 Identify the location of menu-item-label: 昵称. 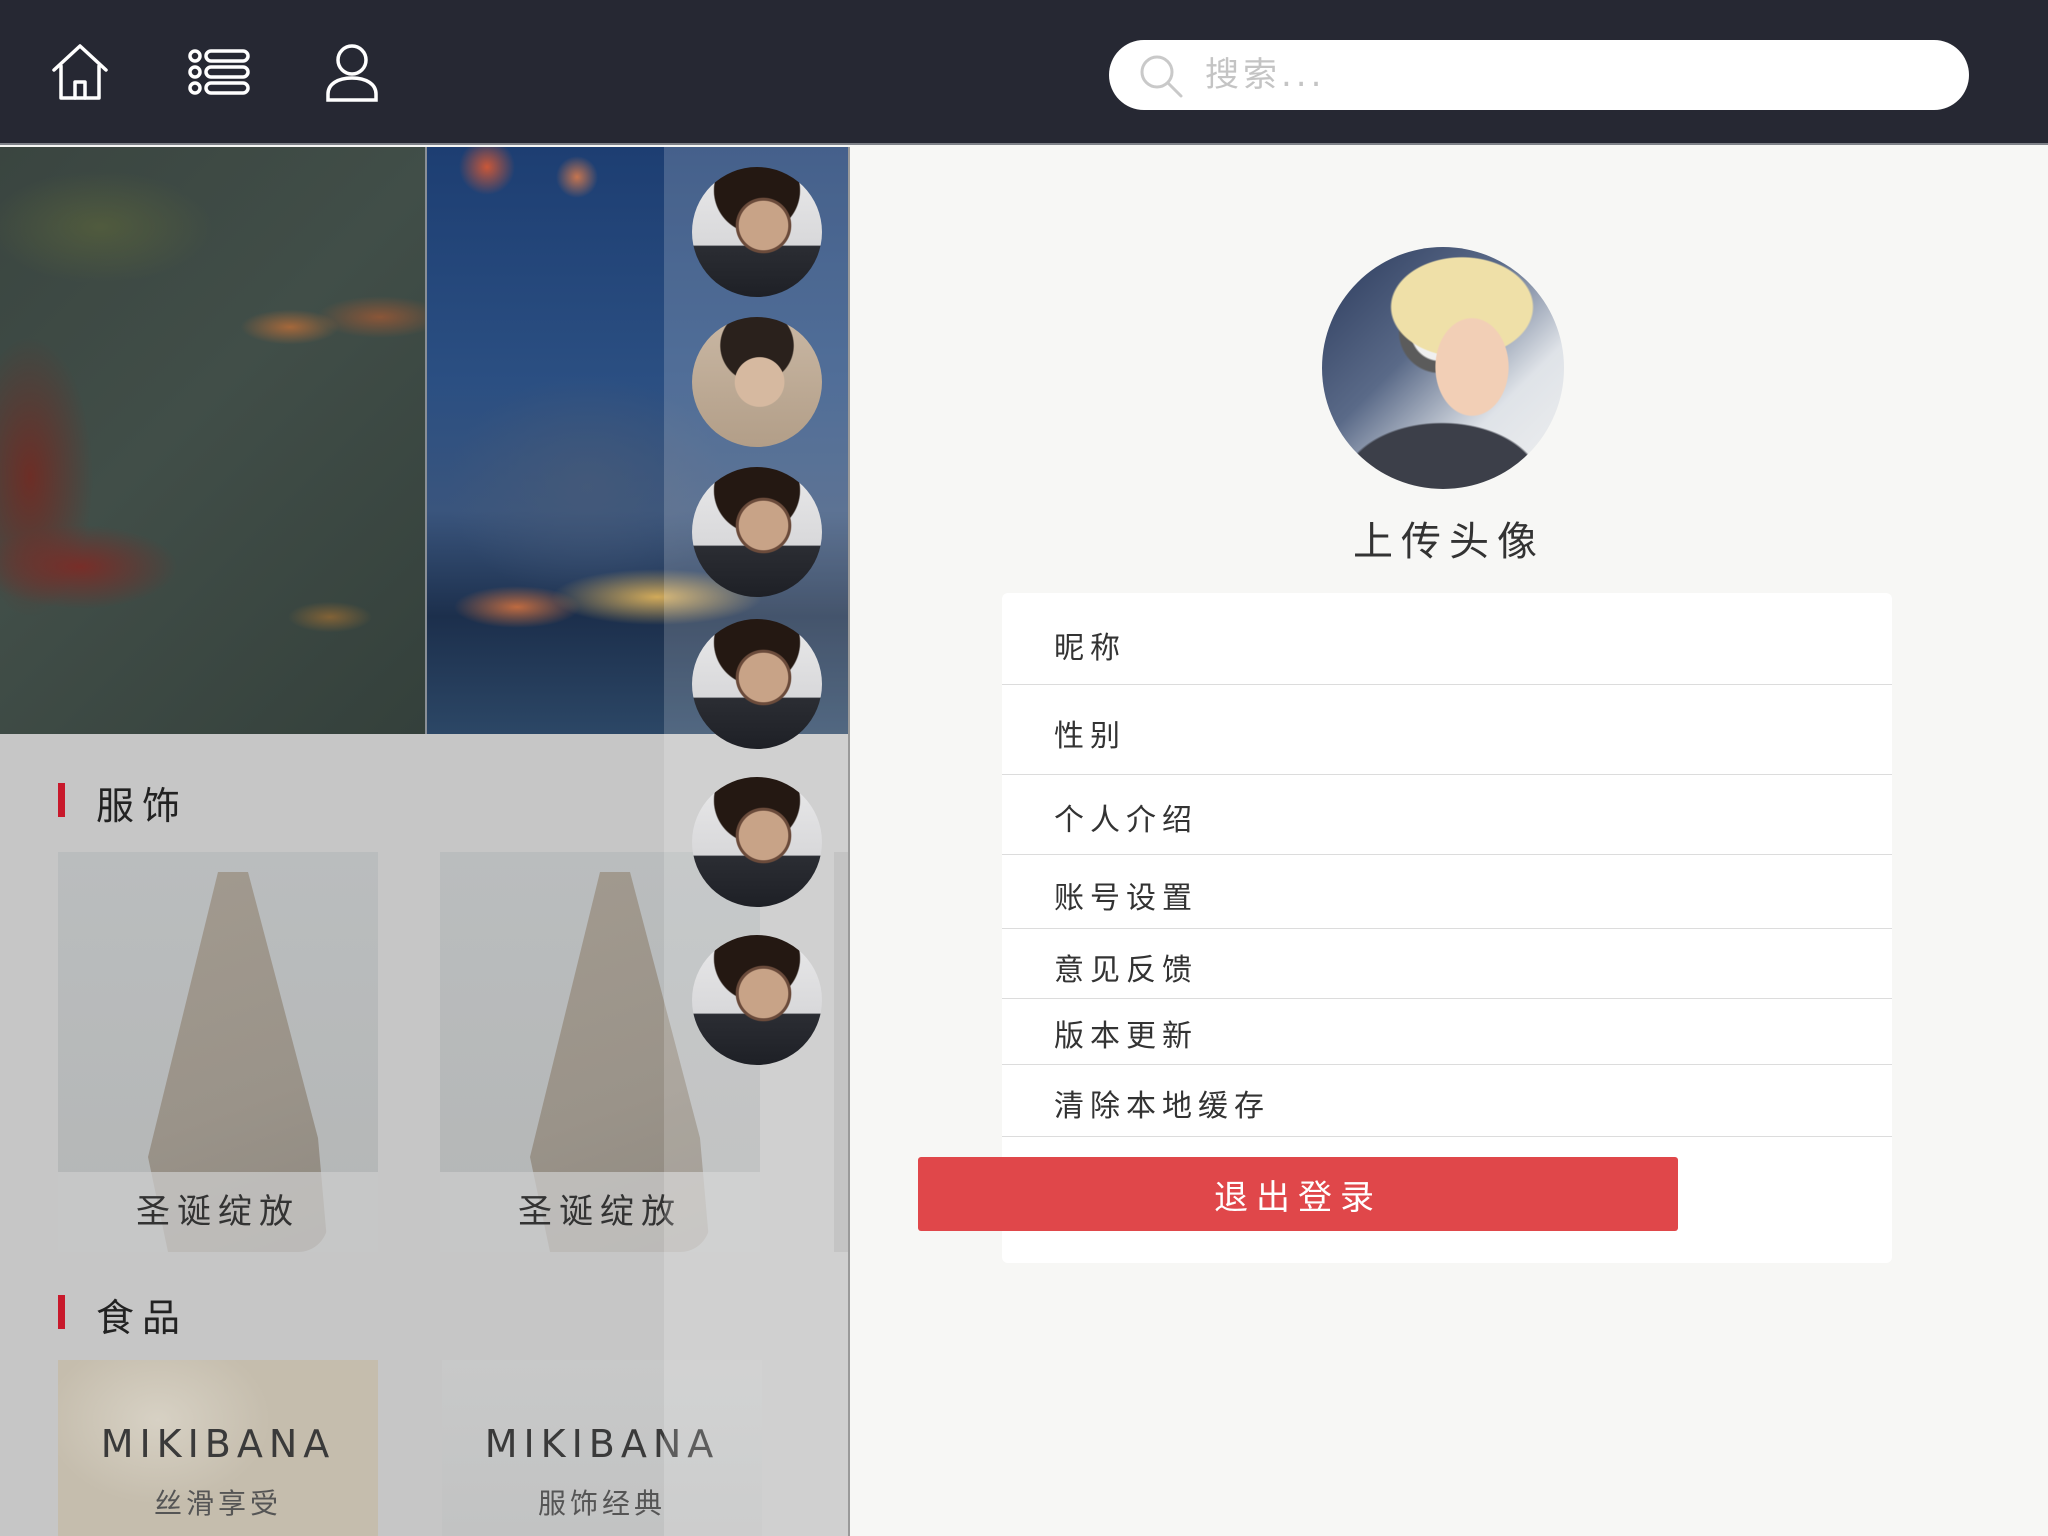
(1090, 648).